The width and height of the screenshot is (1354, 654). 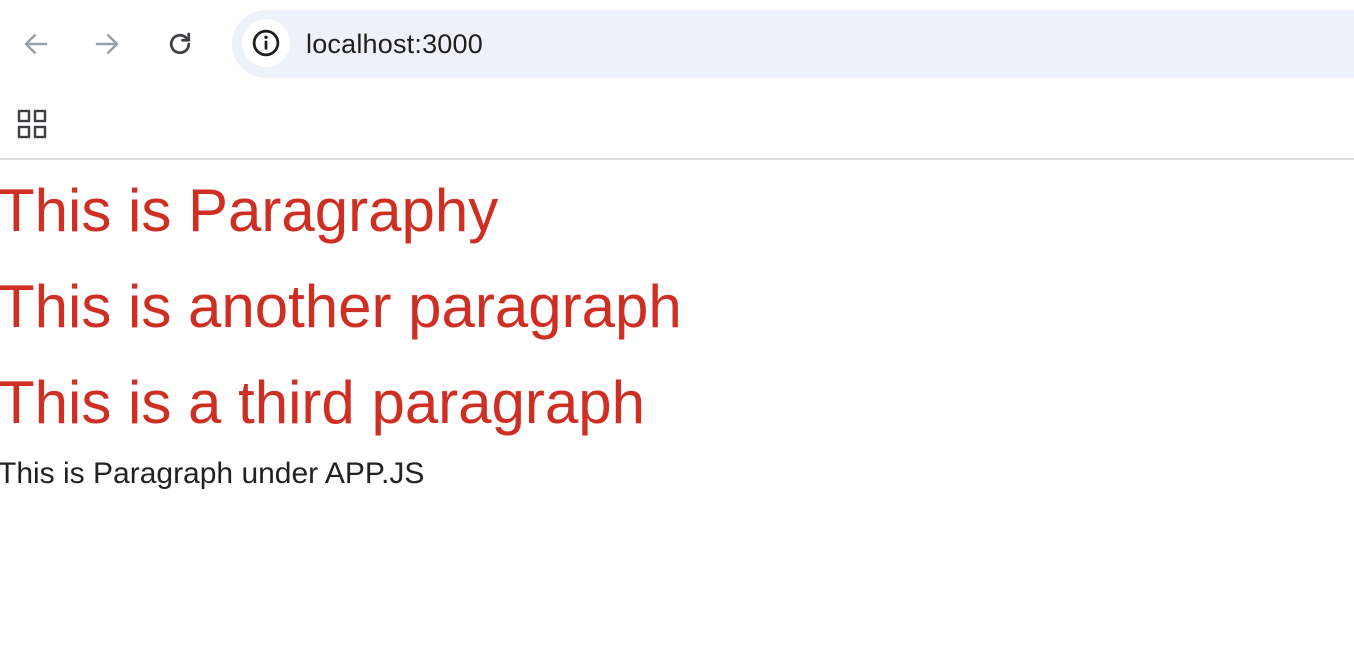 I want to click on info-icon, so click(x=266, y=43).